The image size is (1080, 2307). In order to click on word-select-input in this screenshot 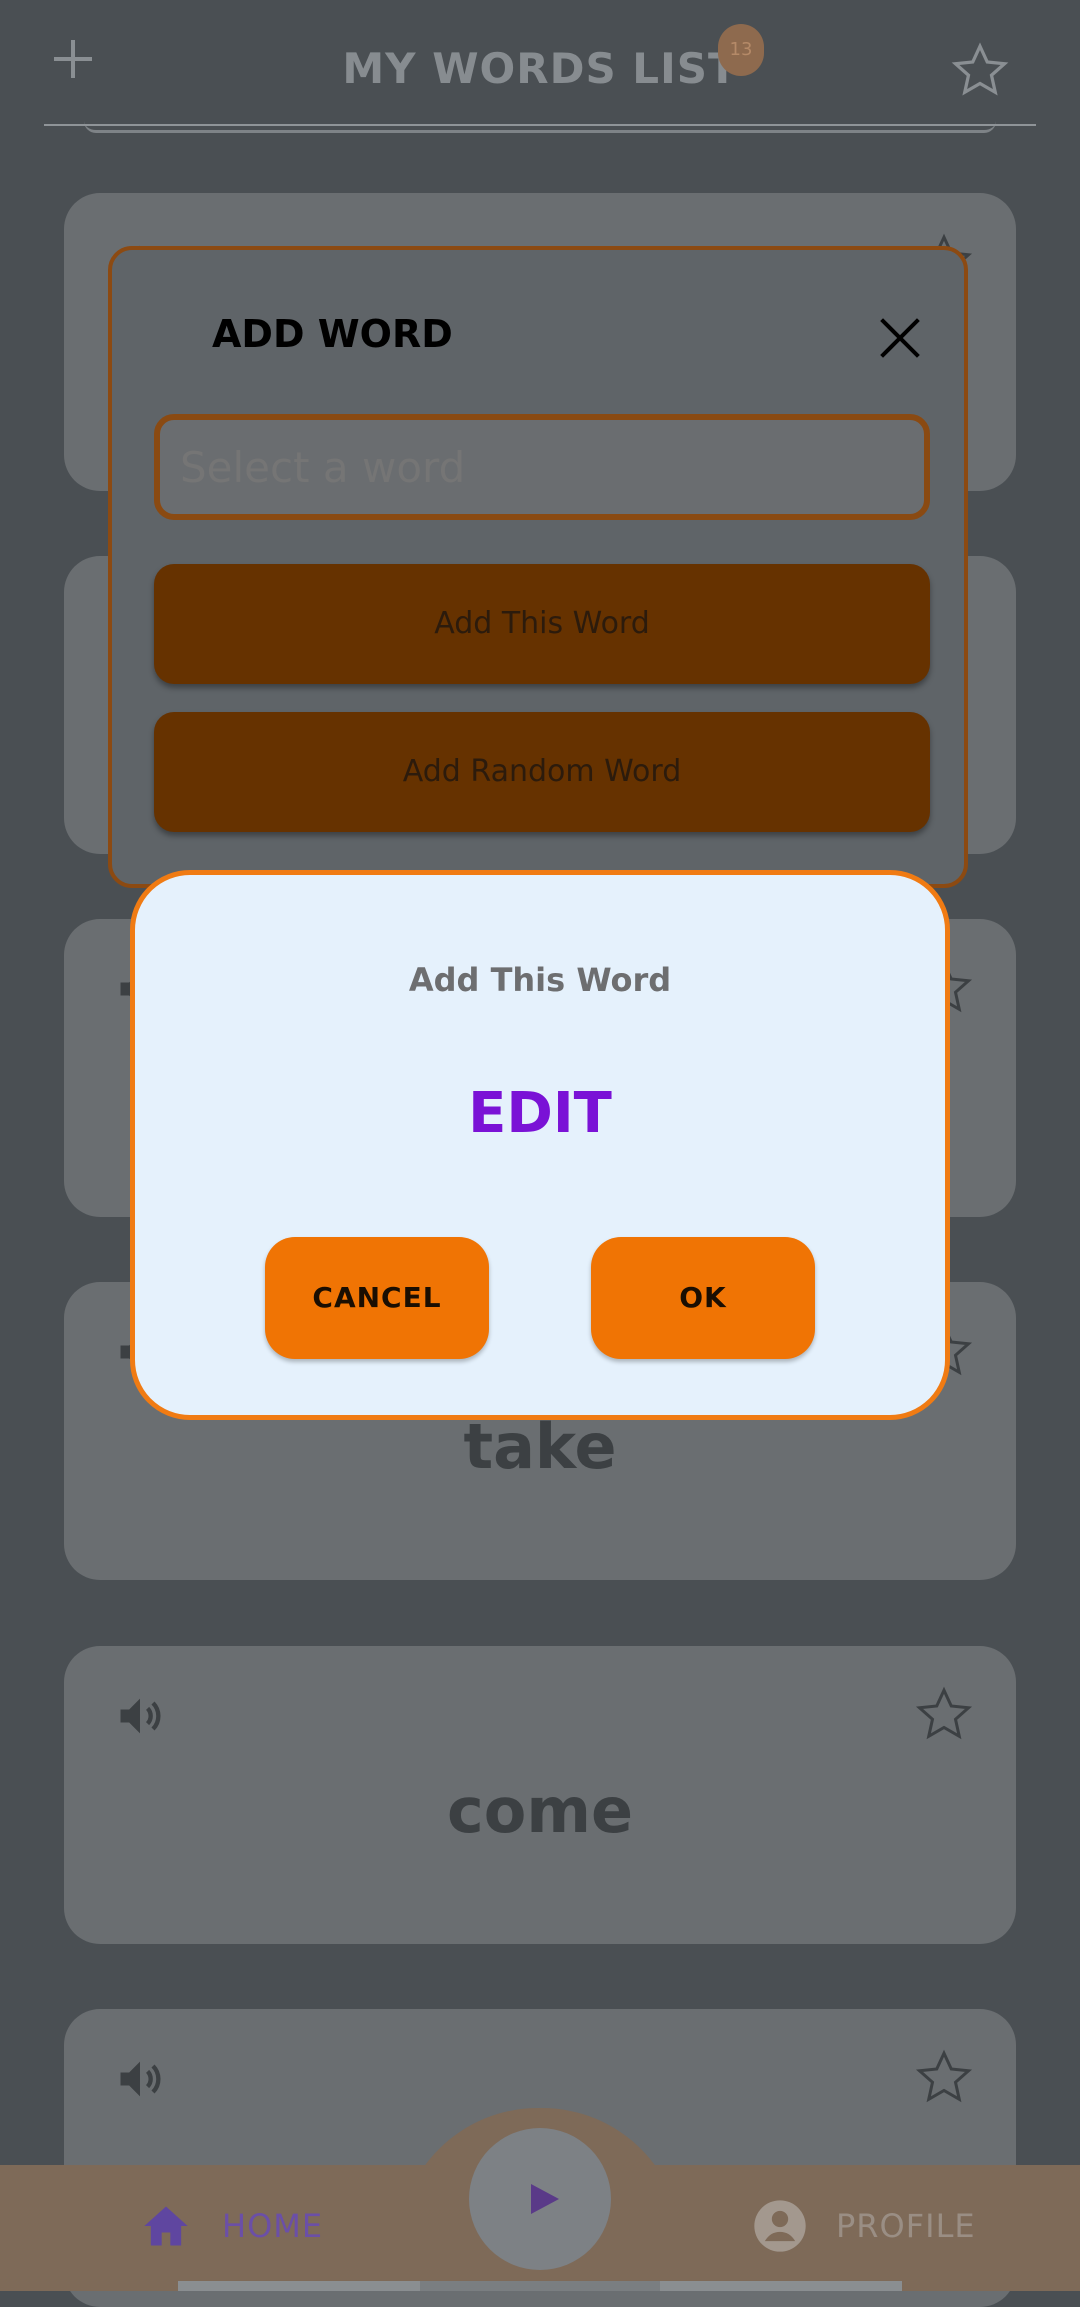, I will do `click(542, 467)`.